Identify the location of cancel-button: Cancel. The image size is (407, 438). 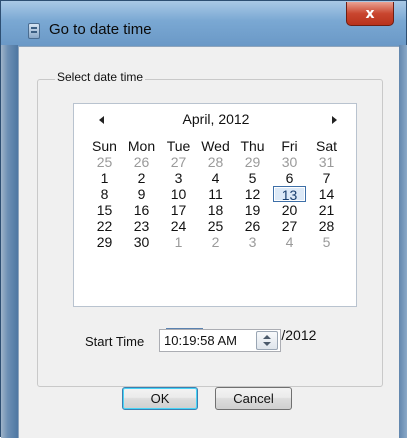
(253, 398).